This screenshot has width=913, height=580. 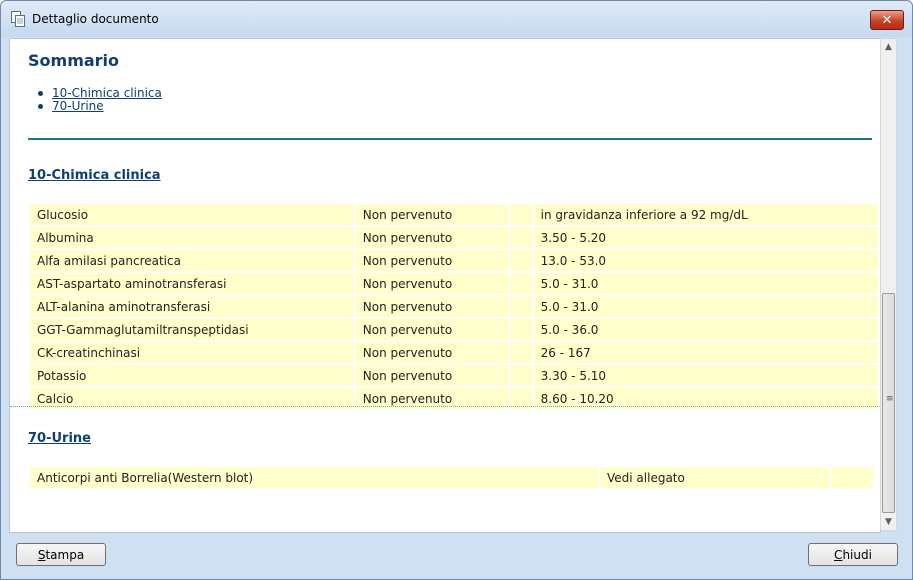 I want to click on cell-range: in gravidanza inferiore a 92 mg/dL, so click(x=705, y=214).